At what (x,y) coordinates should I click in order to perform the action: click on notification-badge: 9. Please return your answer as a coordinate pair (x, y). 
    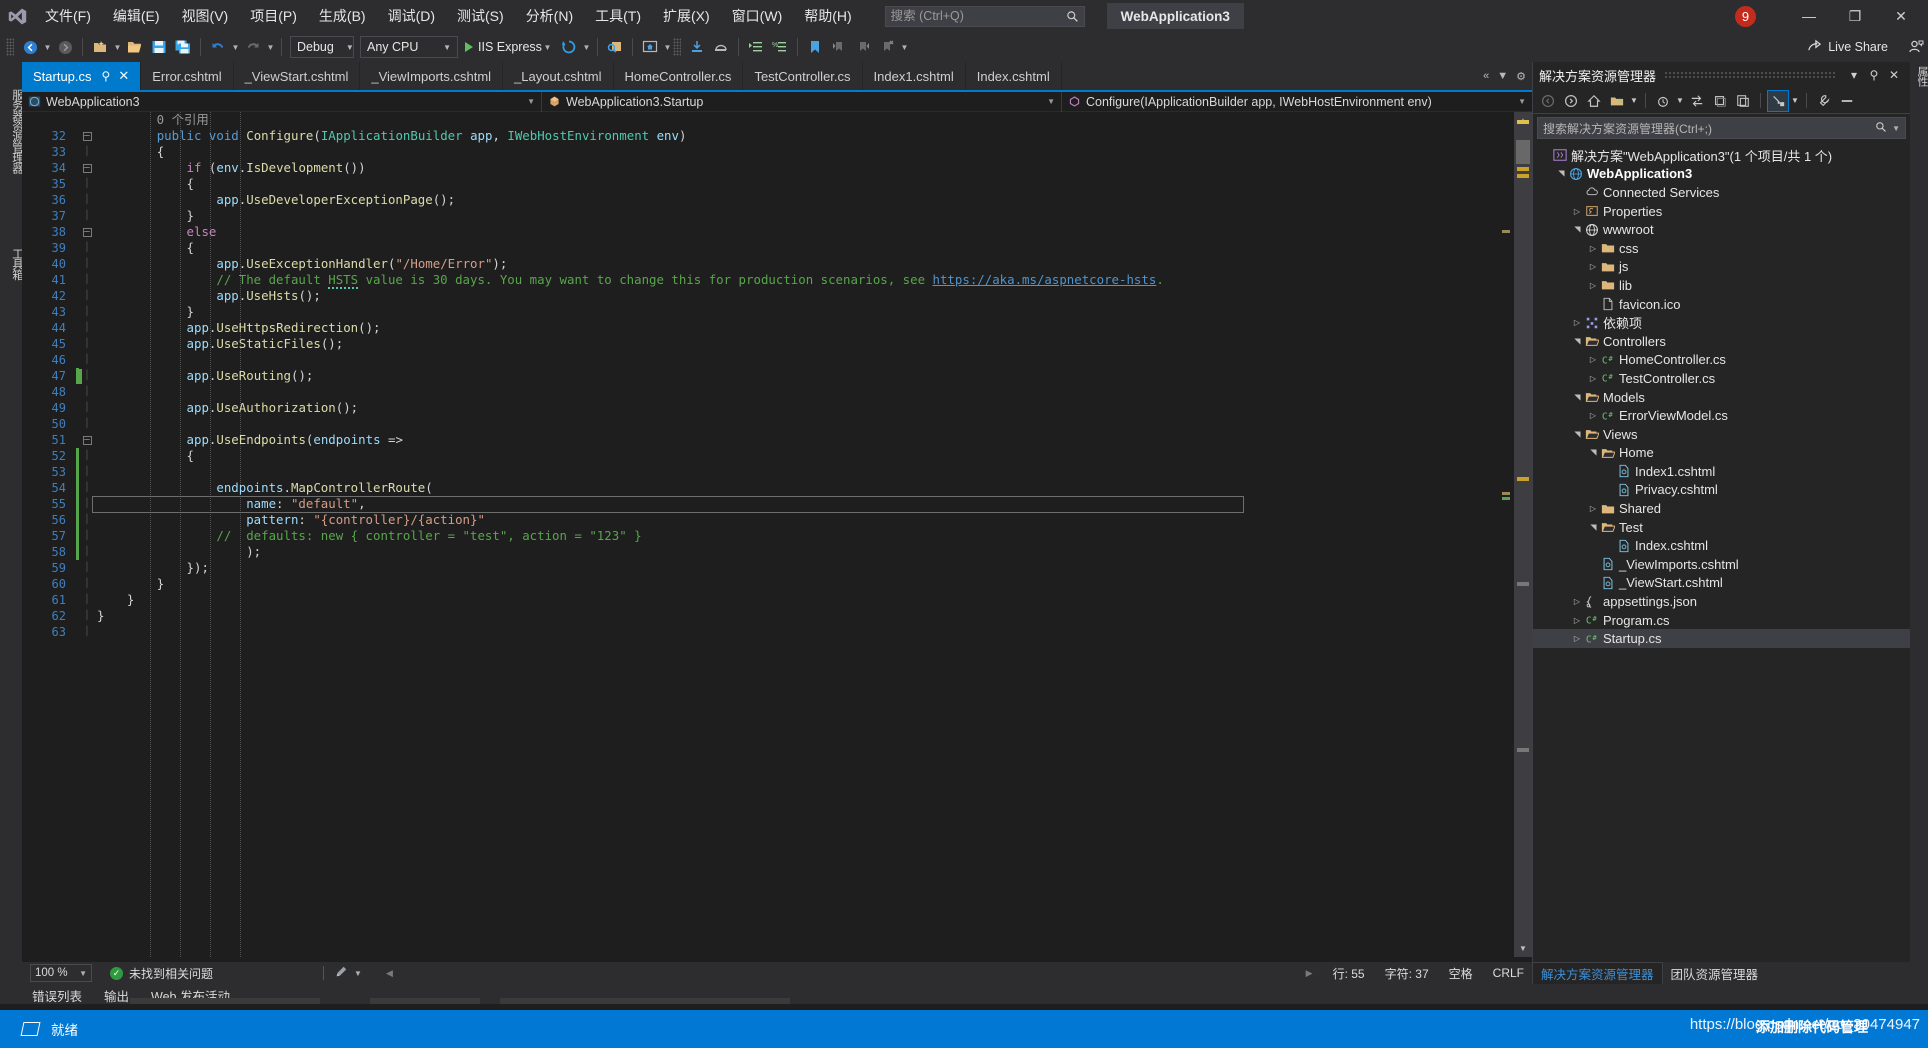
    Looking at the image, I should click on (1745, 16).